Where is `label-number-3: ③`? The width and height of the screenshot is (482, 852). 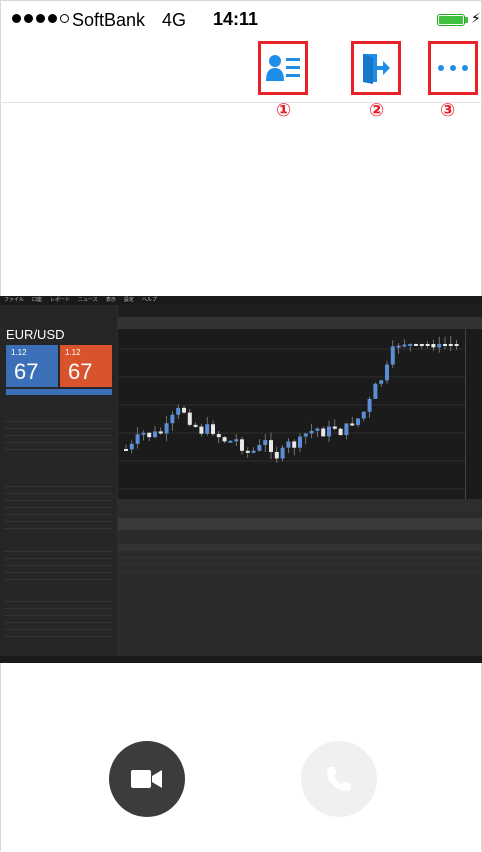 label-number-3: ③ is located at coordinates (448, 110).